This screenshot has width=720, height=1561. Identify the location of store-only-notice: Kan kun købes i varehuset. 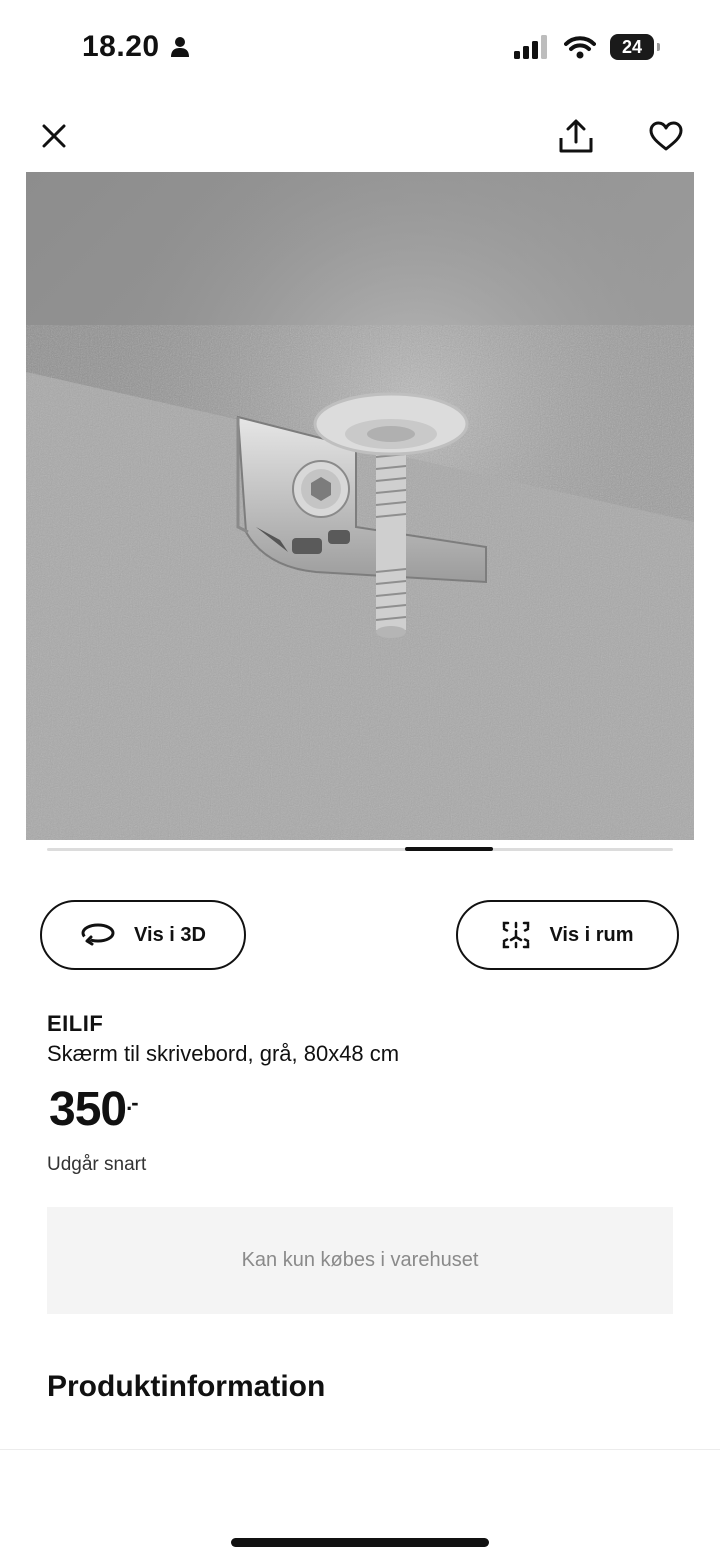
(360, 1260).